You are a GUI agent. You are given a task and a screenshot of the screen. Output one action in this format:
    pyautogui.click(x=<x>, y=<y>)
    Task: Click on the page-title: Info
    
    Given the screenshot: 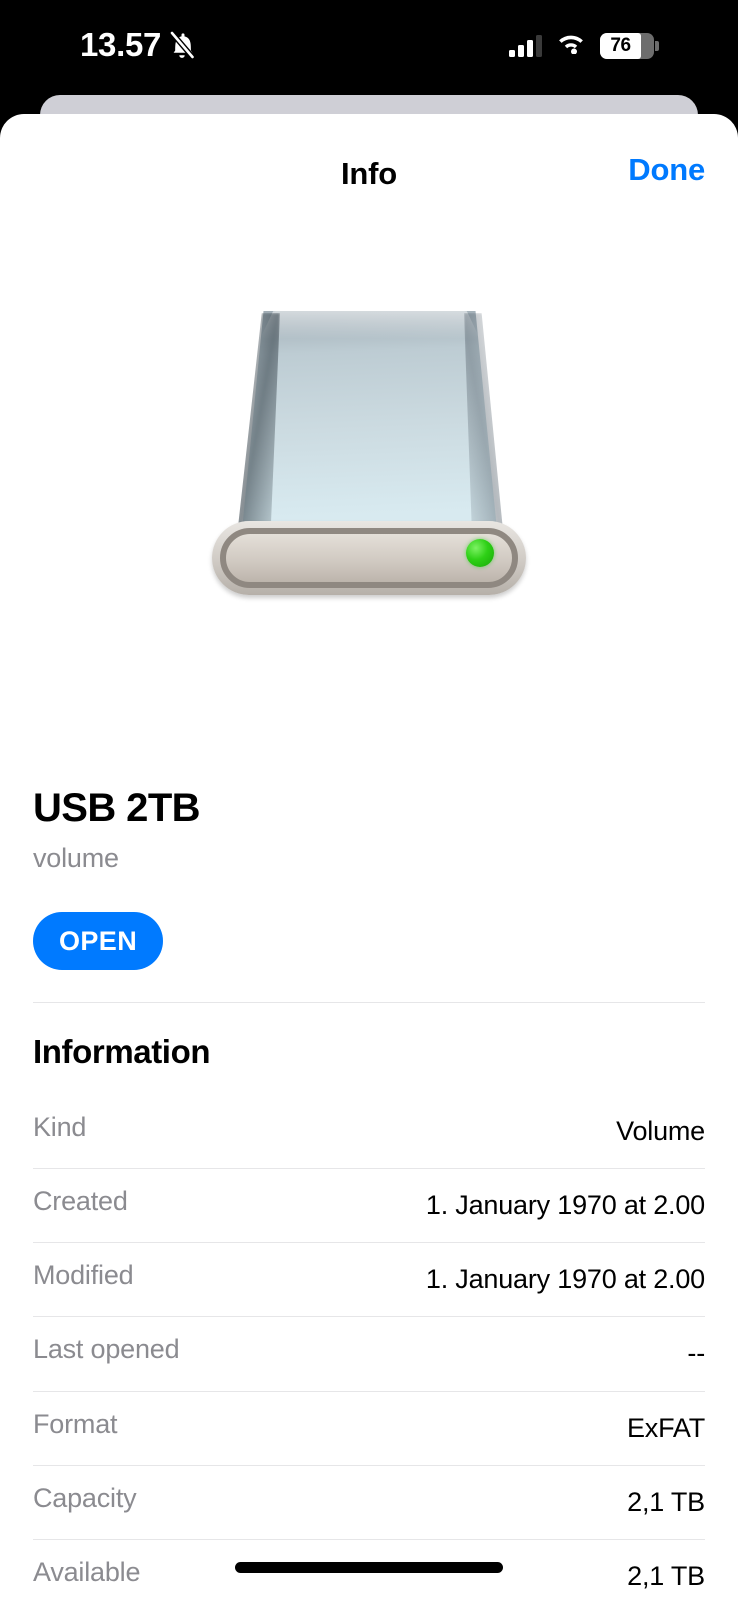 What is the action you would take?
    pyautogui.click(x=368, y=173)
    